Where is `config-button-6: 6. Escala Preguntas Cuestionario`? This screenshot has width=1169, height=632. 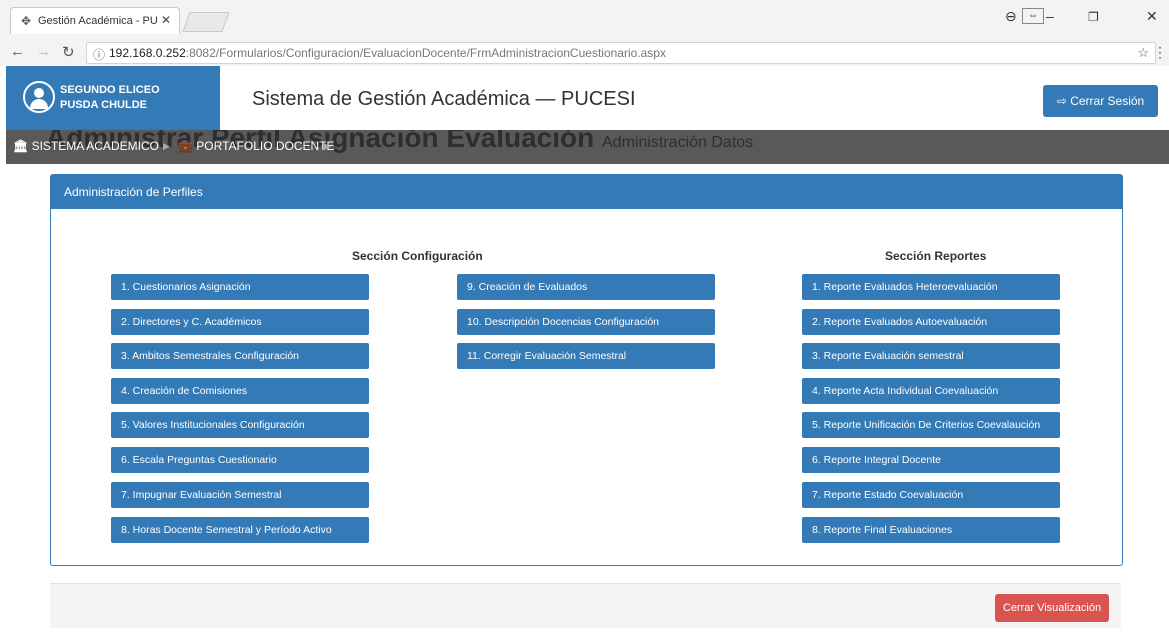 config-button-6: 6. Escala Preguntas Cuestionario is located at coordinates (240, 460).